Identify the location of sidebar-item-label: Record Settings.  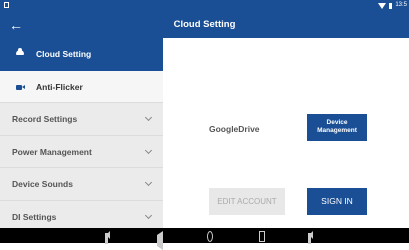
(45, 119).